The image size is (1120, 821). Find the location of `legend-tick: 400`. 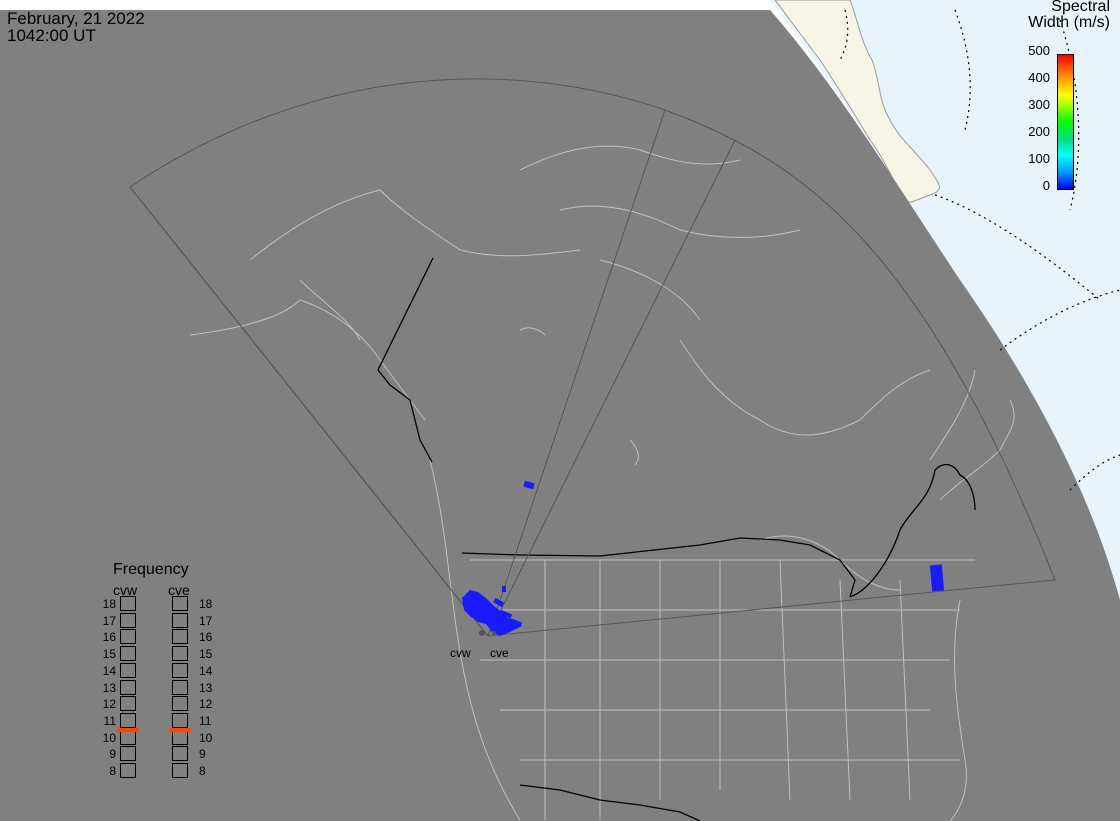

legend-tick: 400 is located at coordinates (1039, 77).